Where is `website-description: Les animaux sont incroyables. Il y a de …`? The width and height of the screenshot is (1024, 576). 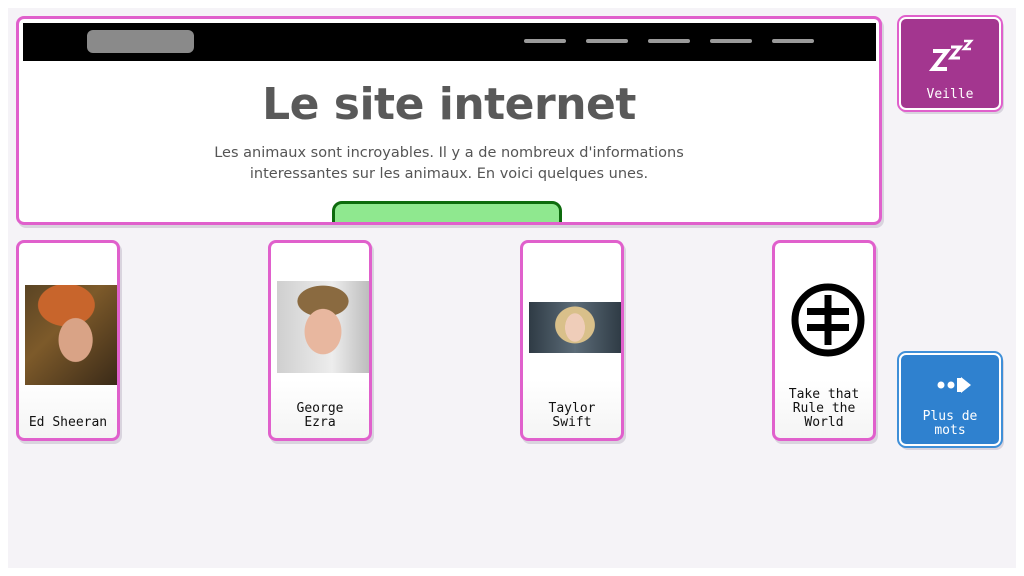
website-description: Les animaux sont incroyables. Il y a de … is located at coordinates (449, 163).